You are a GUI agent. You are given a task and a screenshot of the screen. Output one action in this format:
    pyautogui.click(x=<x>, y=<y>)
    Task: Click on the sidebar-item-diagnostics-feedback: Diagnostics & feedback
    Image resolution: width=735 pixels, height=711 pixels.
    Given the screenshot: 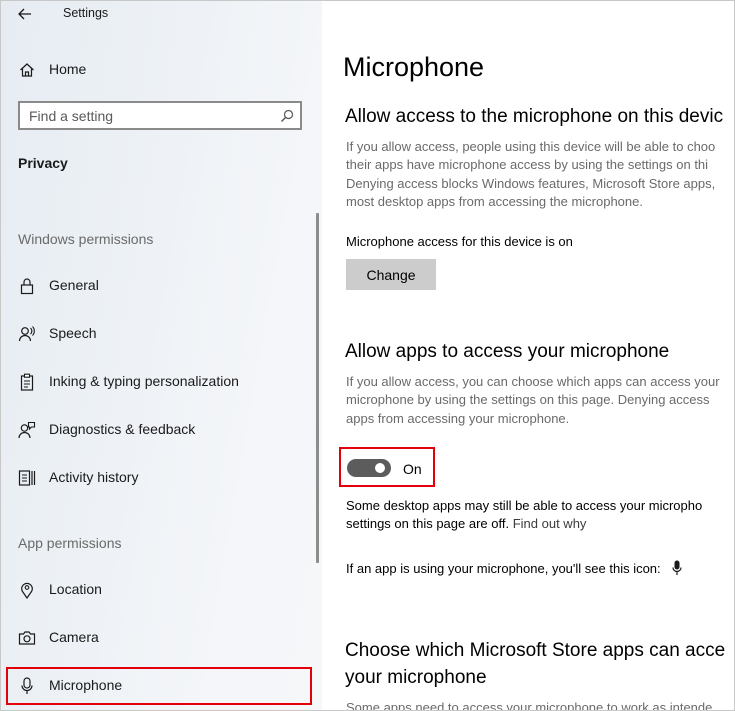 What is the action you would take?
    pyautogui.click(x=161, y=430)
    